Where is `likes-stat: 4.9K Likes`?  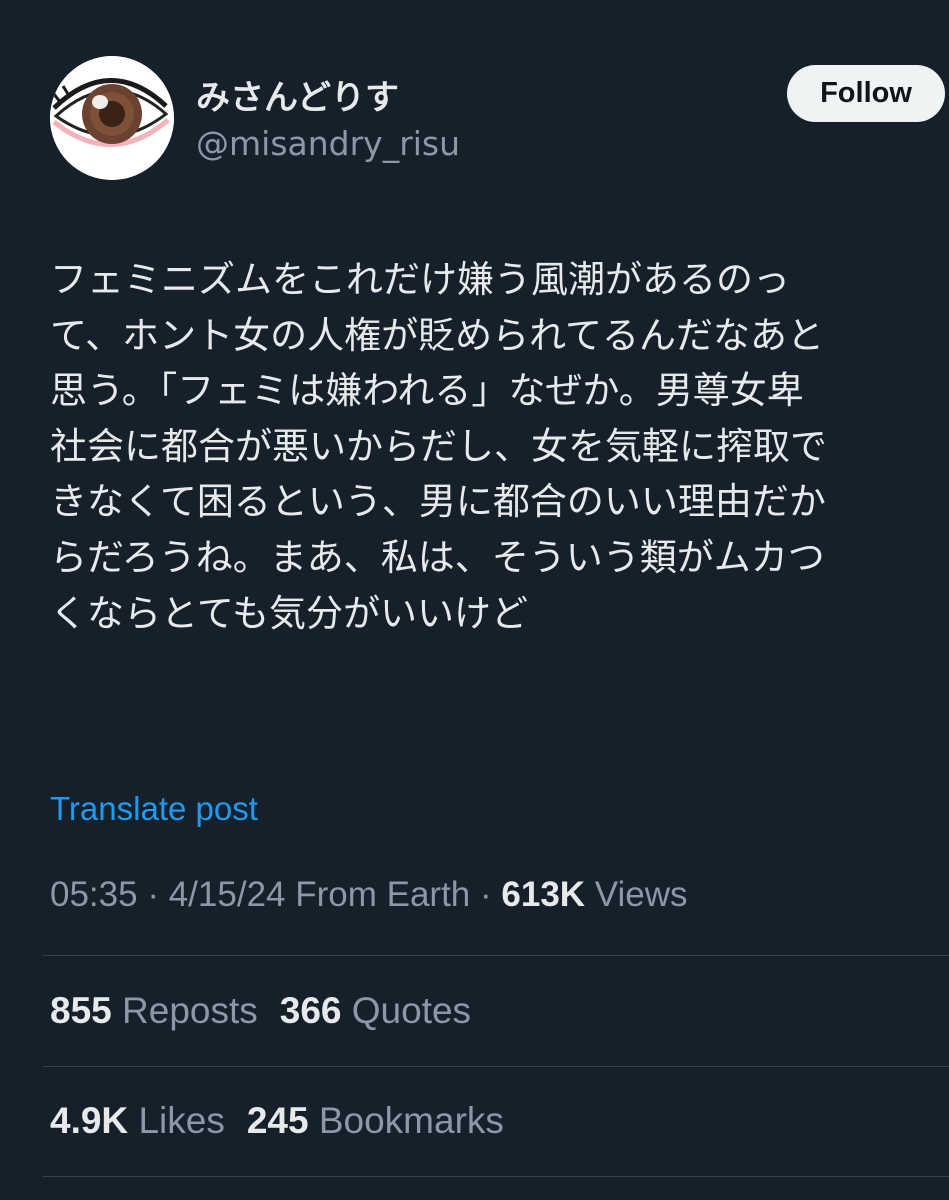
likes-stat: 4.9K Likes is located at coordinates (137, 1120).